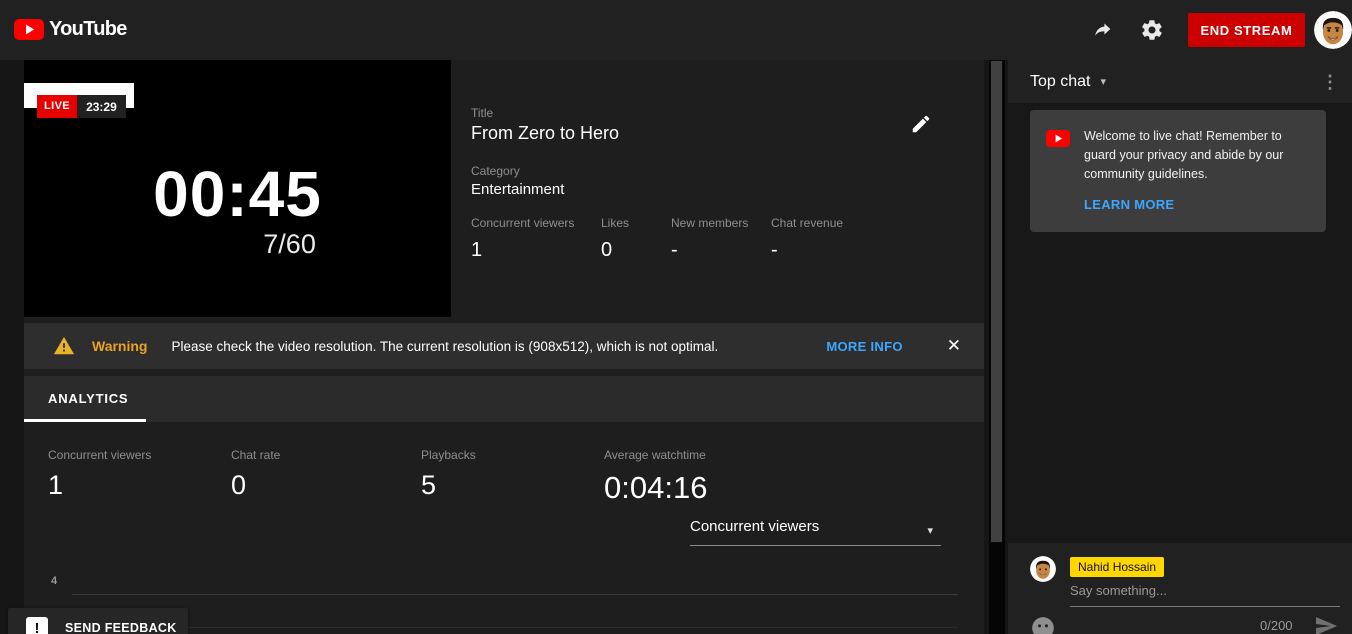 Image resolution: width=1352 pixels, height=634 pixels. Describe the element at coordinates (1180, 81) in the screenshot. I see `chat-header: Top chat ▾ ⋮` at that location.